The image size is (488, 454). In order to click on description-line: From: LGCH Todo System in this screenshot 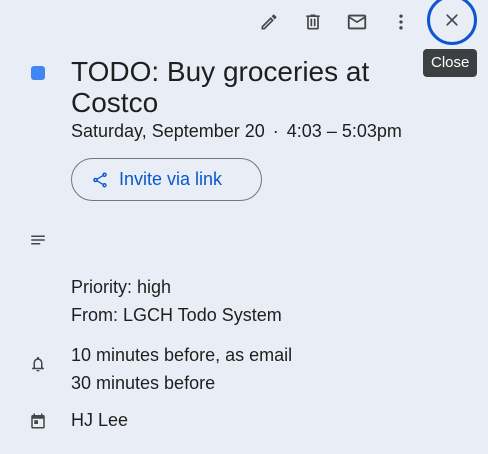, I will do `click(176, 315)`.